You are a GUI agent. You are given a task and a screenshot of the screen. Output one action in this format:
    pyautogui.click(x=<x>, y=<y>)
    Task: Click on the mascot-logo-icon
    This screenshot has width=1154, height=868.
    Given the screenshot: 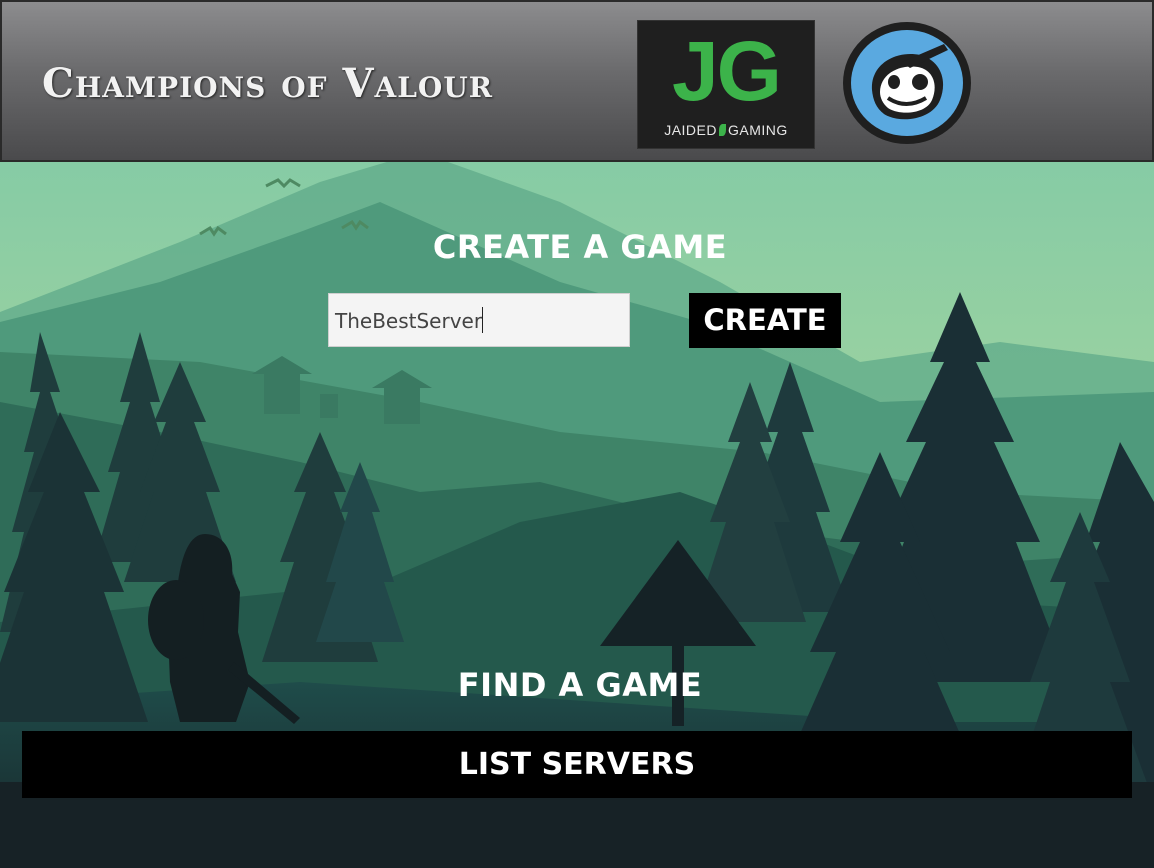 What is the action you would take?
    pyautogui.click(x=907, y=83)
    